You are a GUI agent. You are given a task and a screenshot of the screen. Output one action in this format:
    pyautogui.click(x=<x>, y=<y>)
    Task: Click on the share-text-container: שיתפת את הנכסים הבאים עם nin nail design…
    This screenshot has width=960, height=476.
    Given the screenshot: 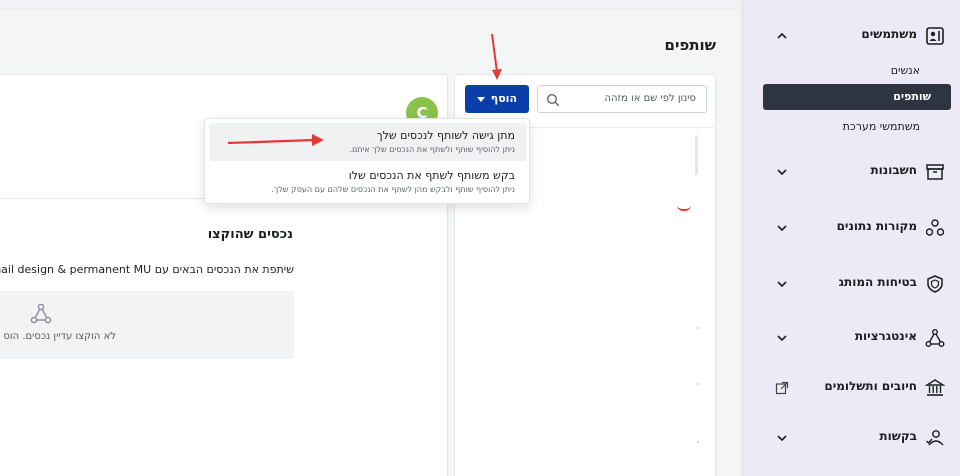 What is the action you would take?
    pyautogui.click(x=148, y=267)
    